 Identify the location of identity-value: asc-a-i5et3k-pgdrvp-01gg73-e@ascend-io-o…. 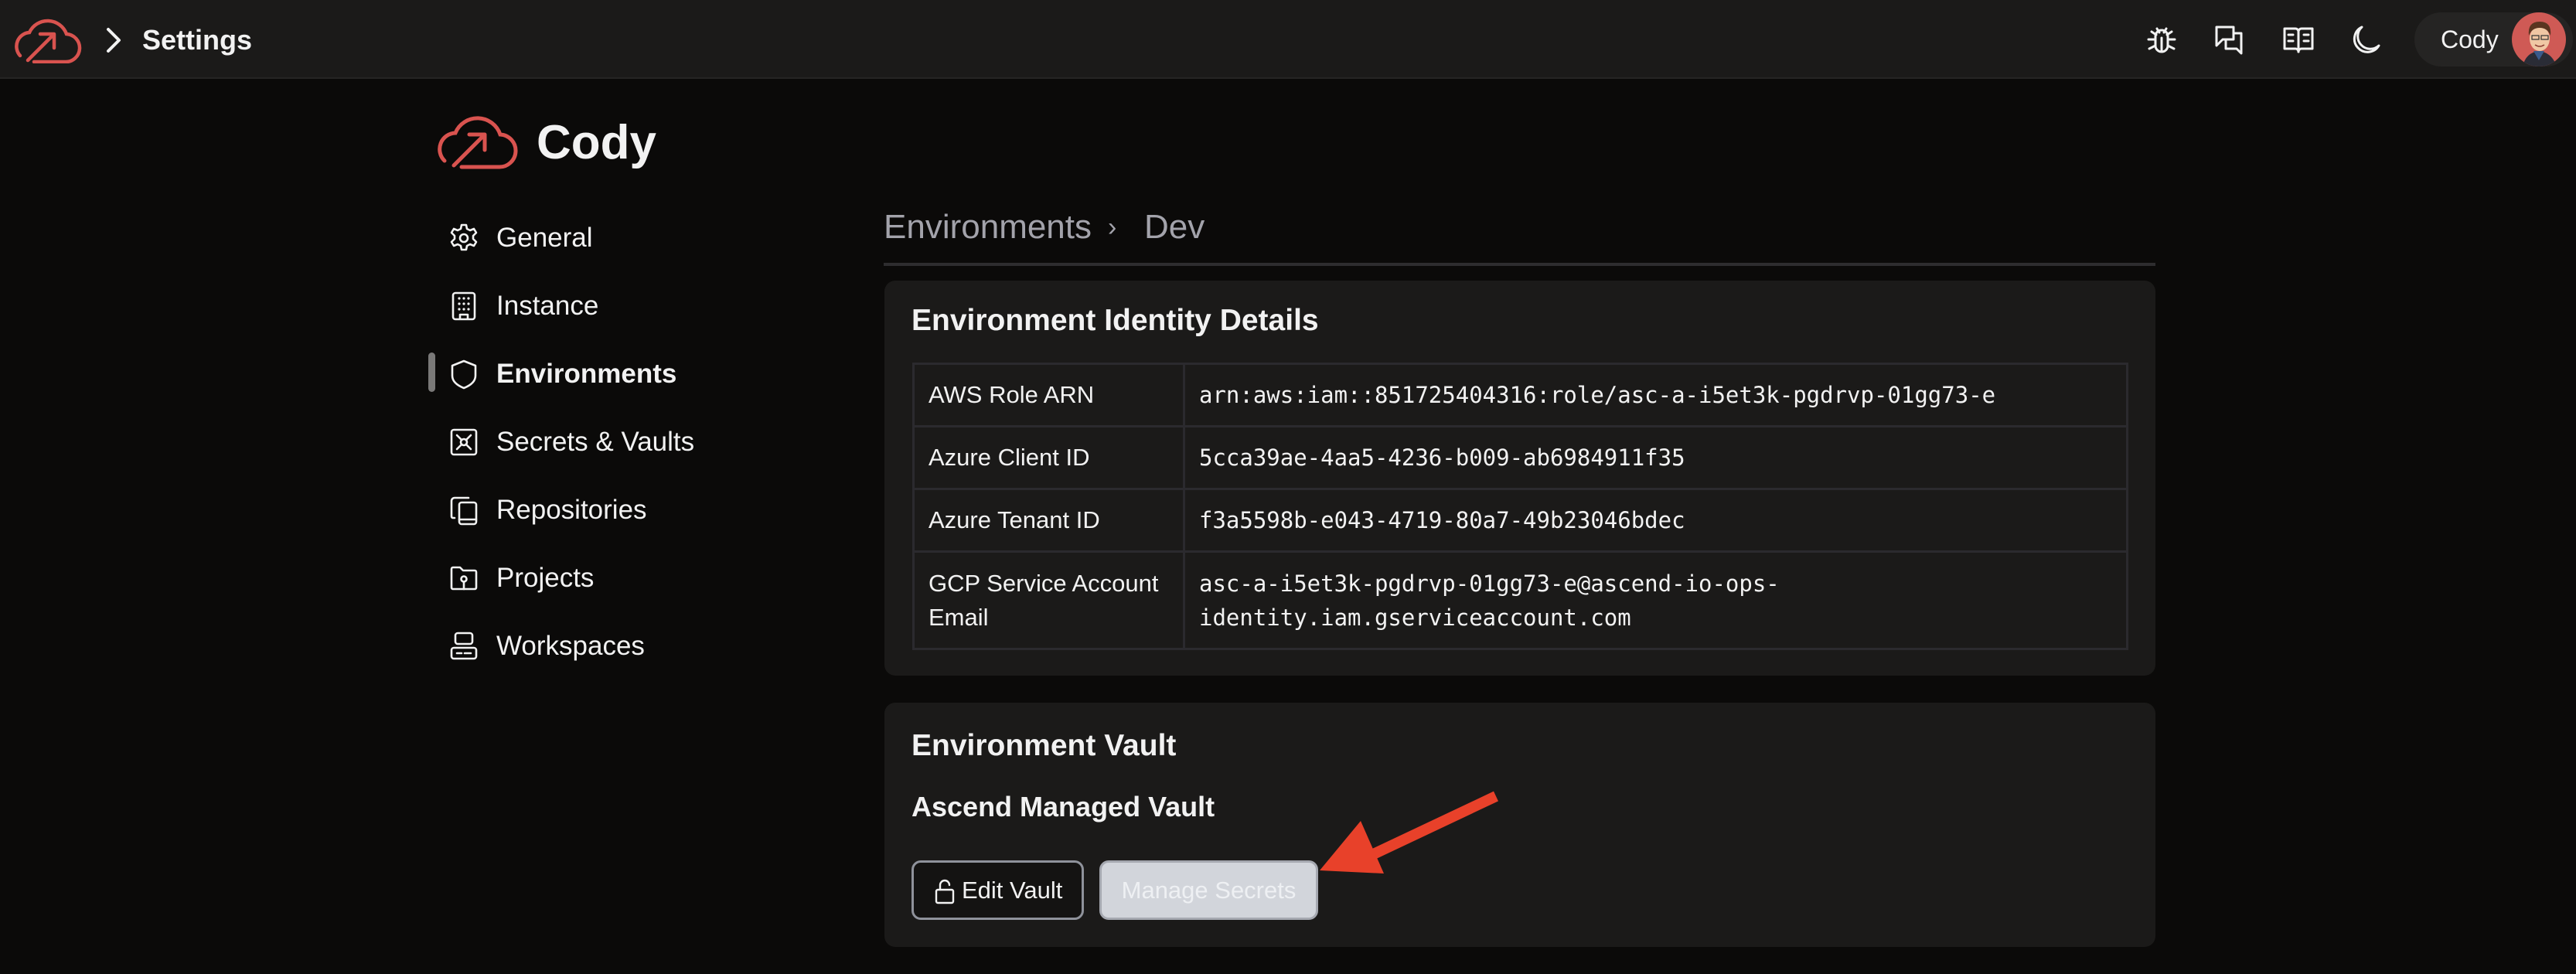
(1655, 600).